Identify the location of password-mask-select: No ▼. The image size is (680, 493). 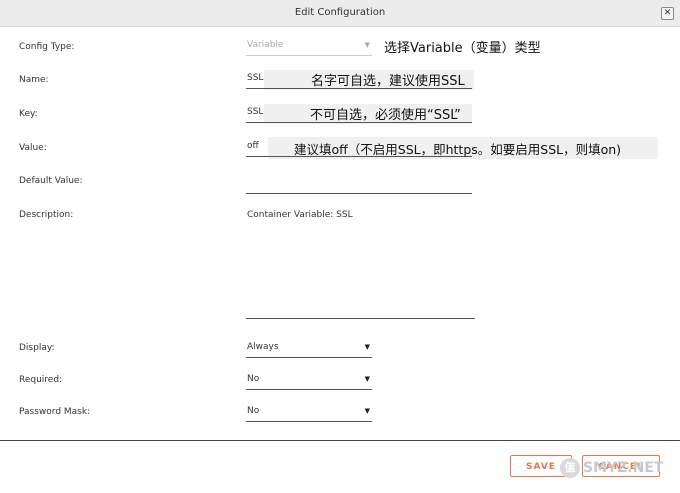
(309, 412).